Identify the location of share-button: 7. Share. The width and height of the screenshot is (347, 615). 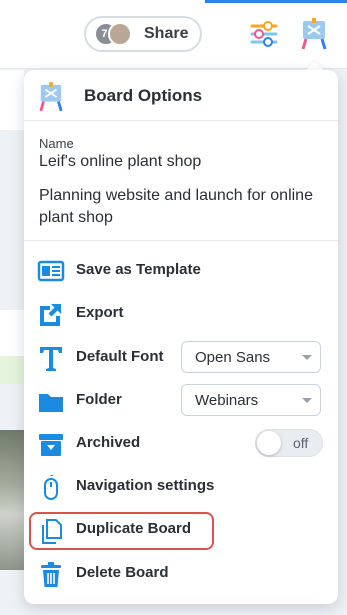
(143, 34).